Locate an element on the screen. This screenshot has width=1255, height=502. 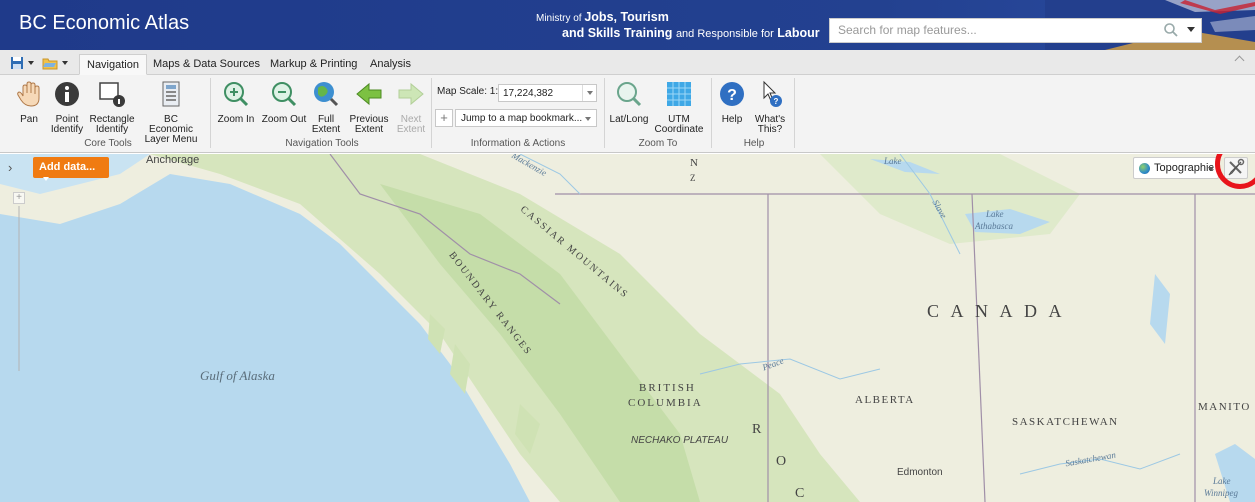
map-label-gulf-of-alaska: Gulf of Alaska is located at coordinates (237, 375).